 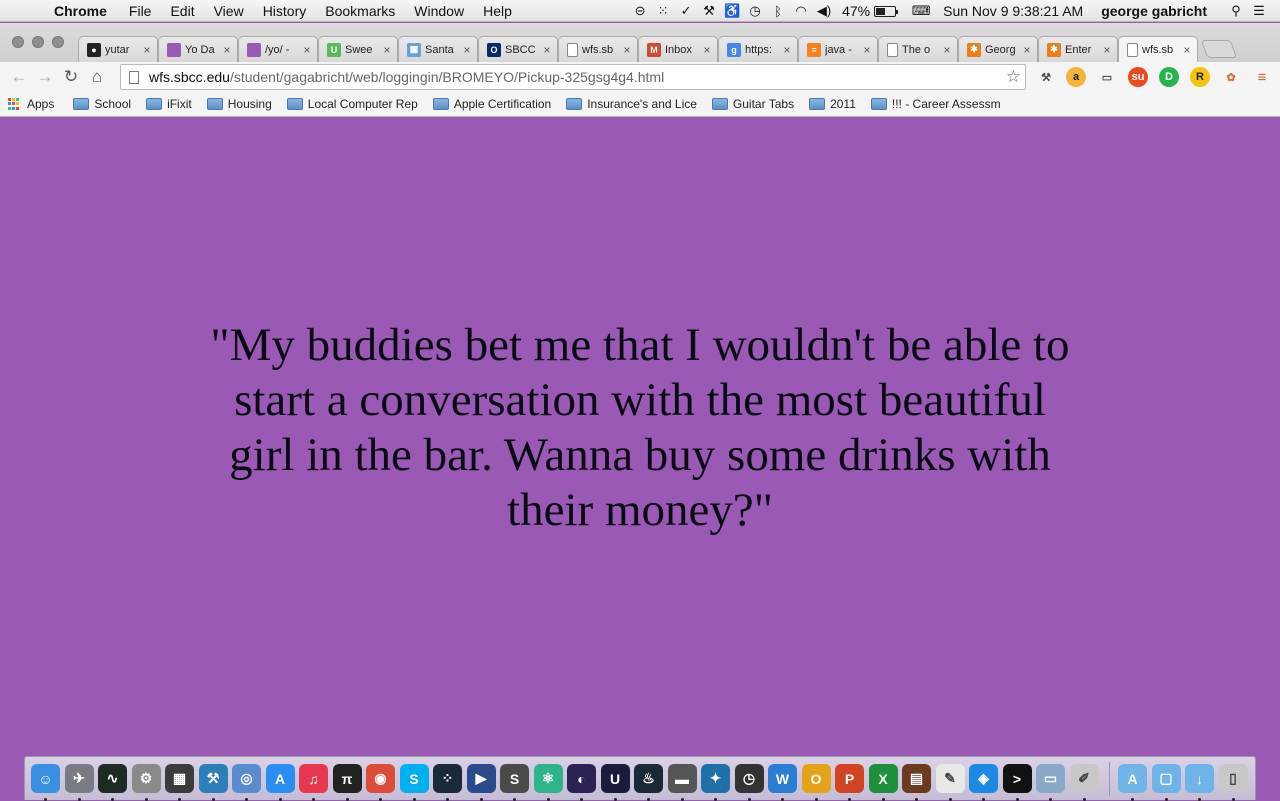 What do you see at coordinates (886, 11) in the screenshot?
I see `battery-icon` at bounding box center [886, 11].